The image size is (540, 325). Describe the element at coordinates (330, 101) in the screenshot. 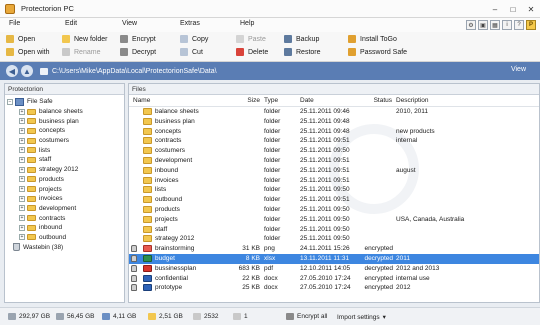

I see `col-date: Date` at that location.